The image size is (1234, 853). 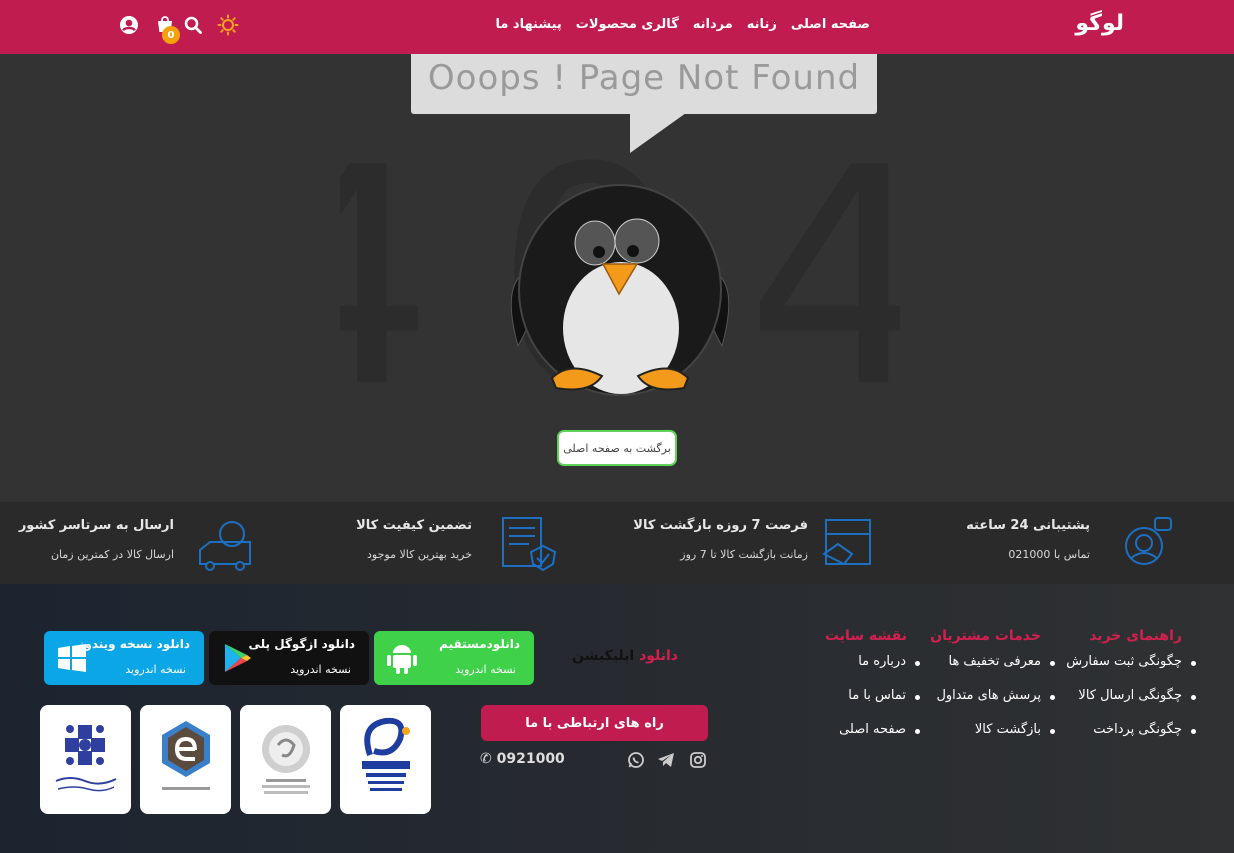 What do you see at coordinates (225, 546) in the screenshot?
I see `delivery-truck-icon` at bounding box center [225, 546].